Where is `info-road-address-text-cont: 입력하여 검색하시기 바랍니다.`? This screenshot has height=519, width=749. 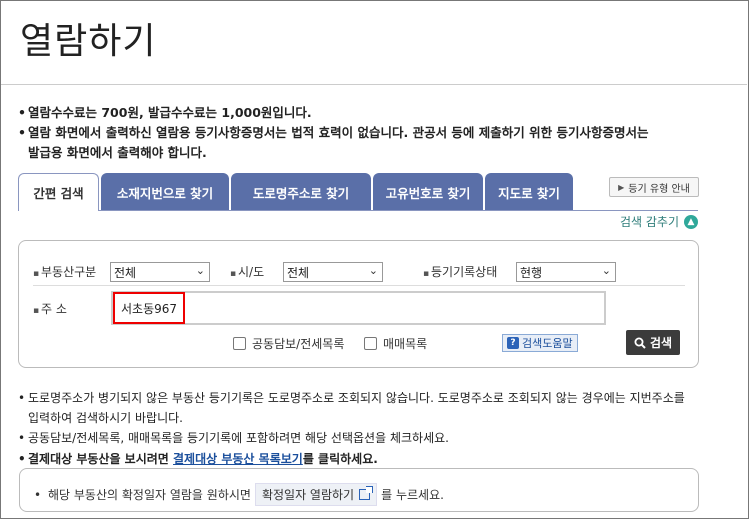
info-road-address-text-cont: 입력하여 검색하시기 바랍니다. is located at coordinates (105, 418).